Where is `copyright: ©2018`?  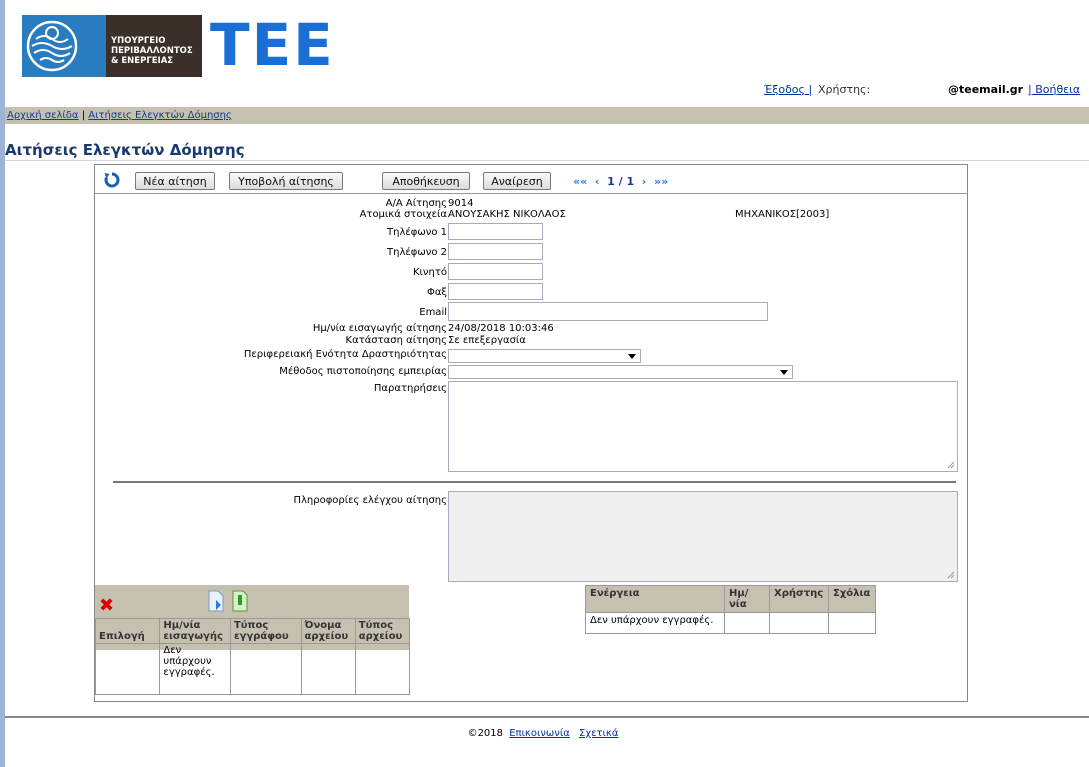
copyright: ©2018 is located at coordinates (485, 733).